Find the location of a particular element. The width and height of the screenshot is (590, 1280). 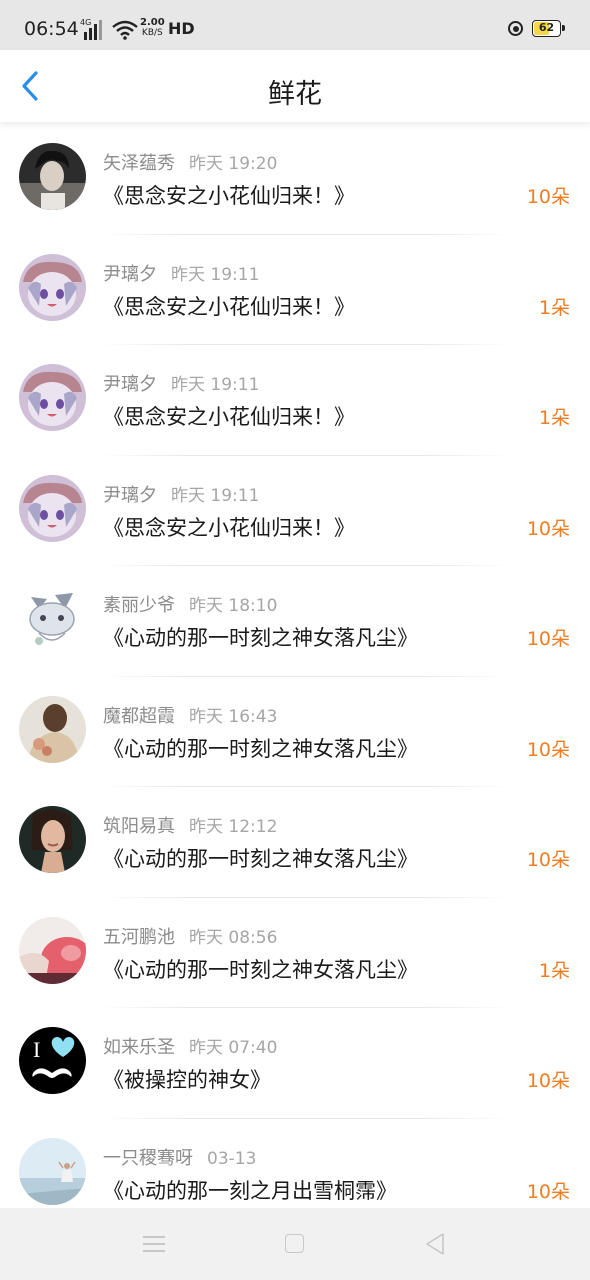

battery-icon: 62 is located at coordinates (548, 28).